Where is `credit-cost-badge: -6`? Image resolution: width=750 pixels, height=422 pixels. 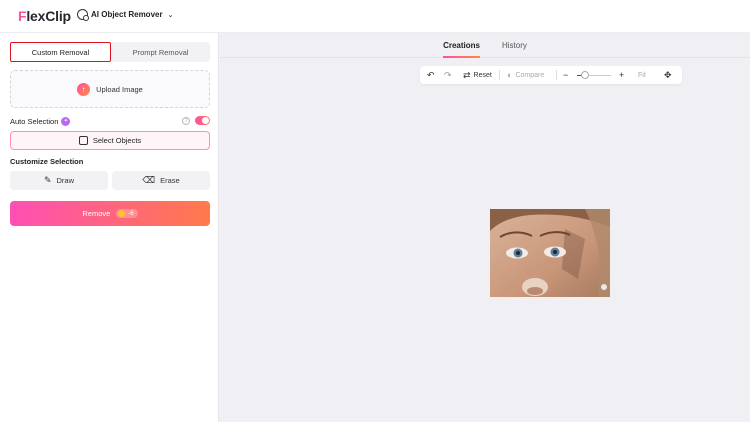
credit-cost-badge: -6 is located at coordinates (127, 213).